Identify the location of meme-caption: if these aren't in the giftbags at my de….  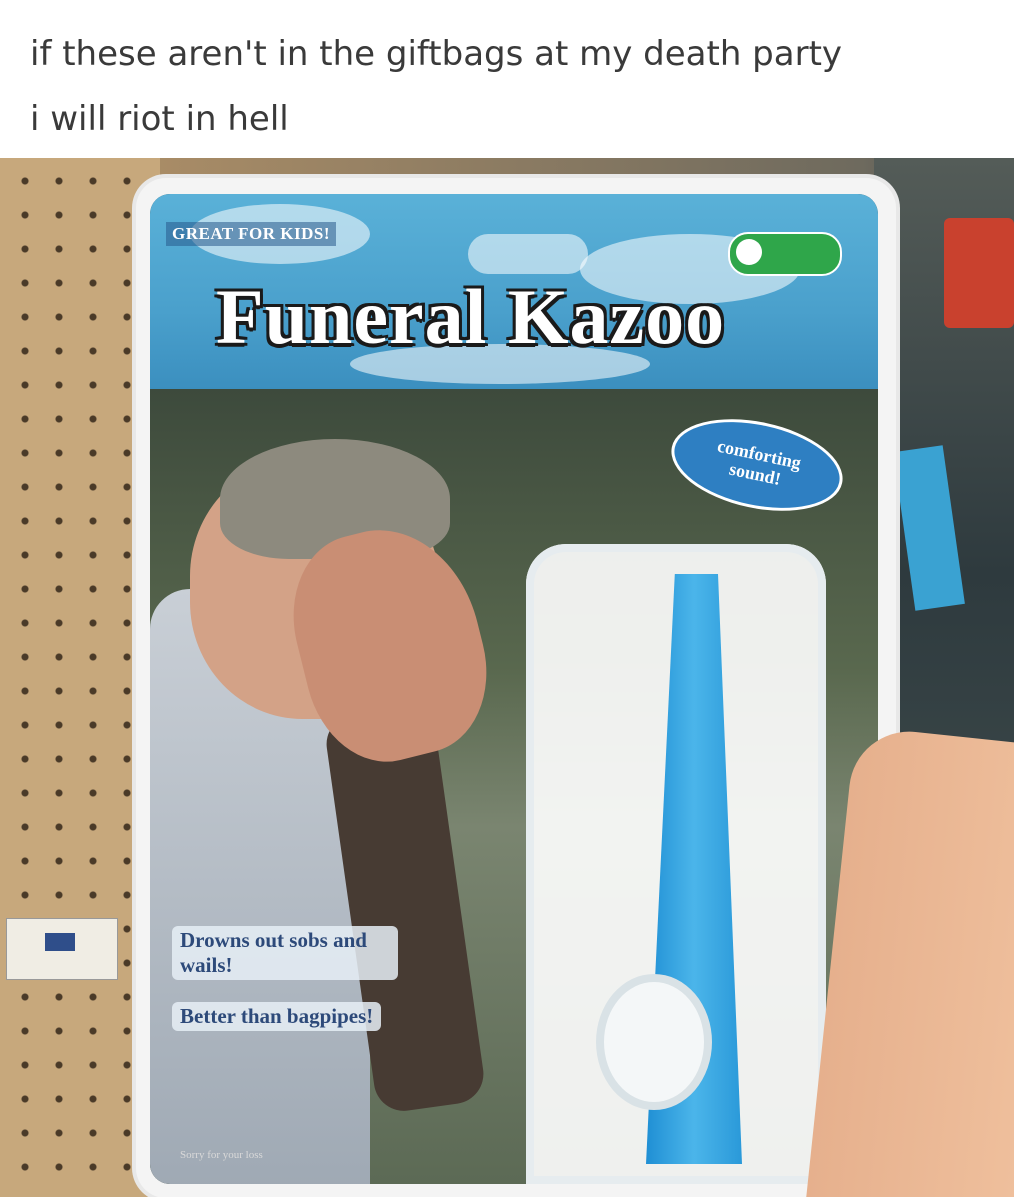
(510, 86).